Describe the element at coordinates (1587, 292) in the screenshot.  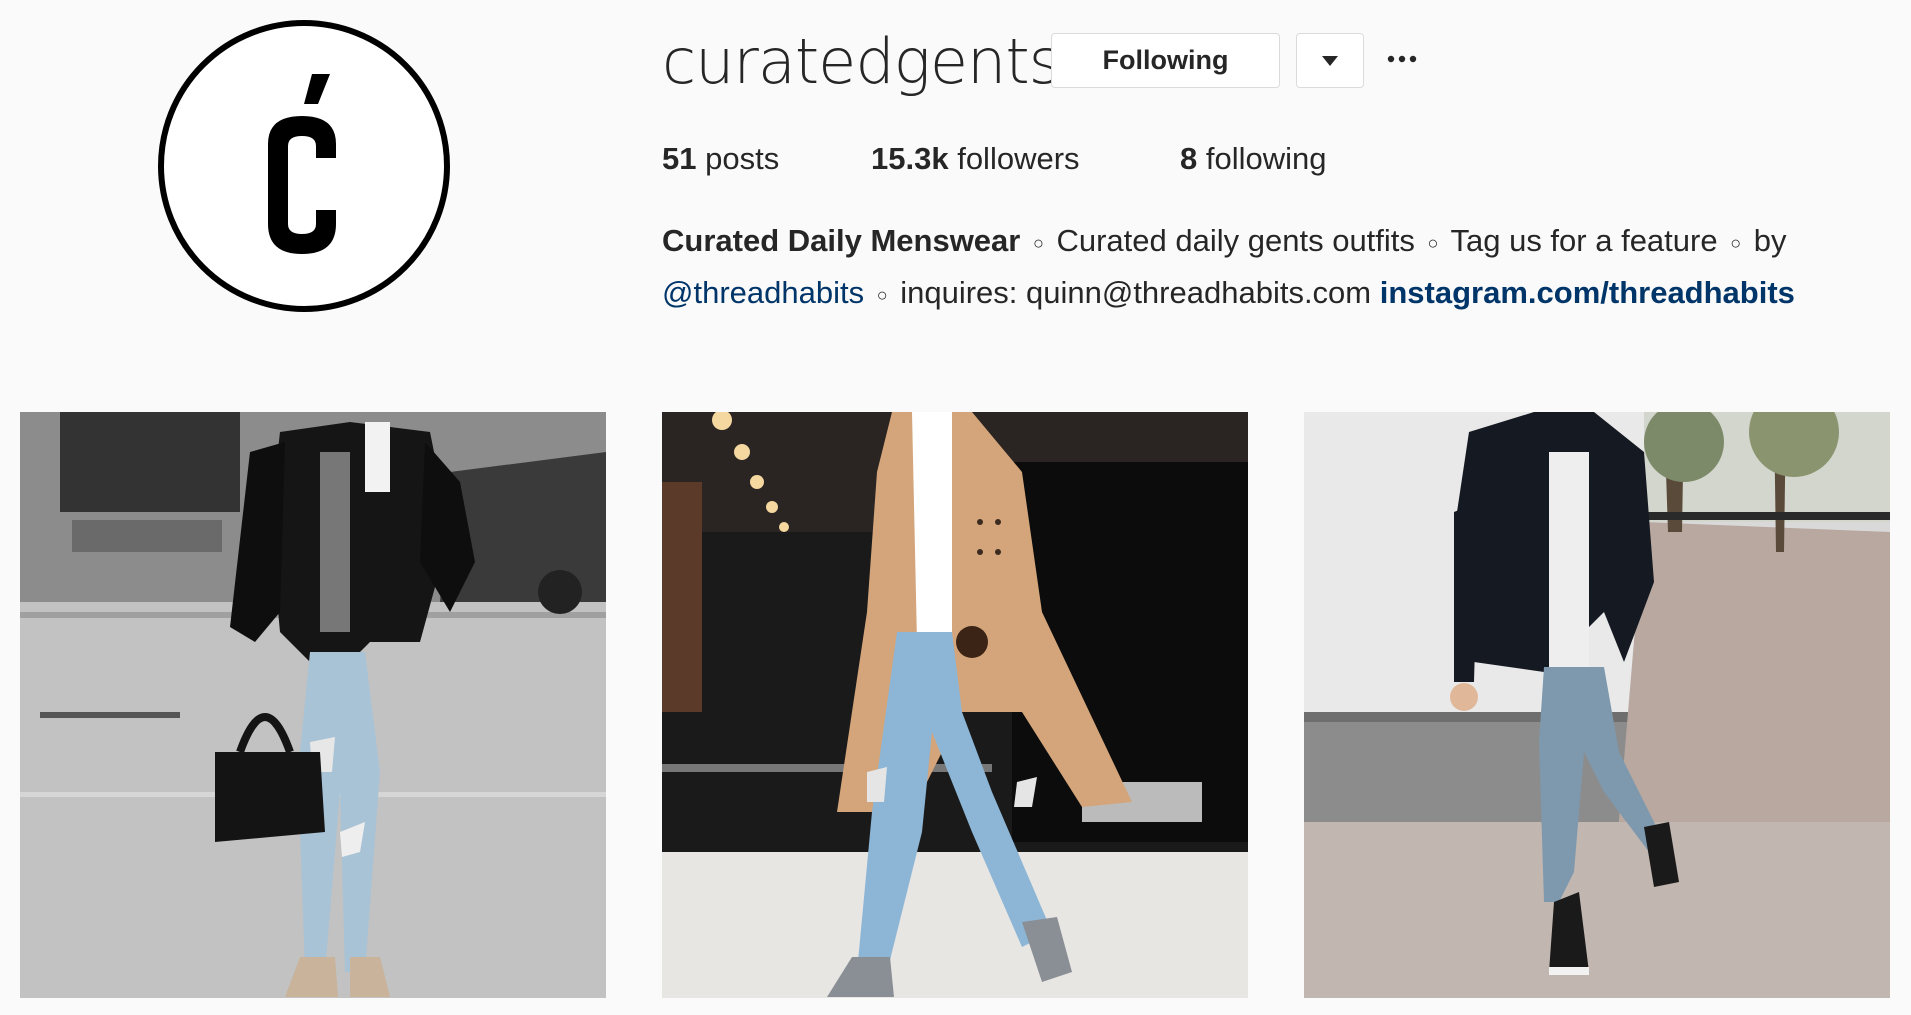
I see `bio-website-link: instagram.com/threadhabits` at that location.